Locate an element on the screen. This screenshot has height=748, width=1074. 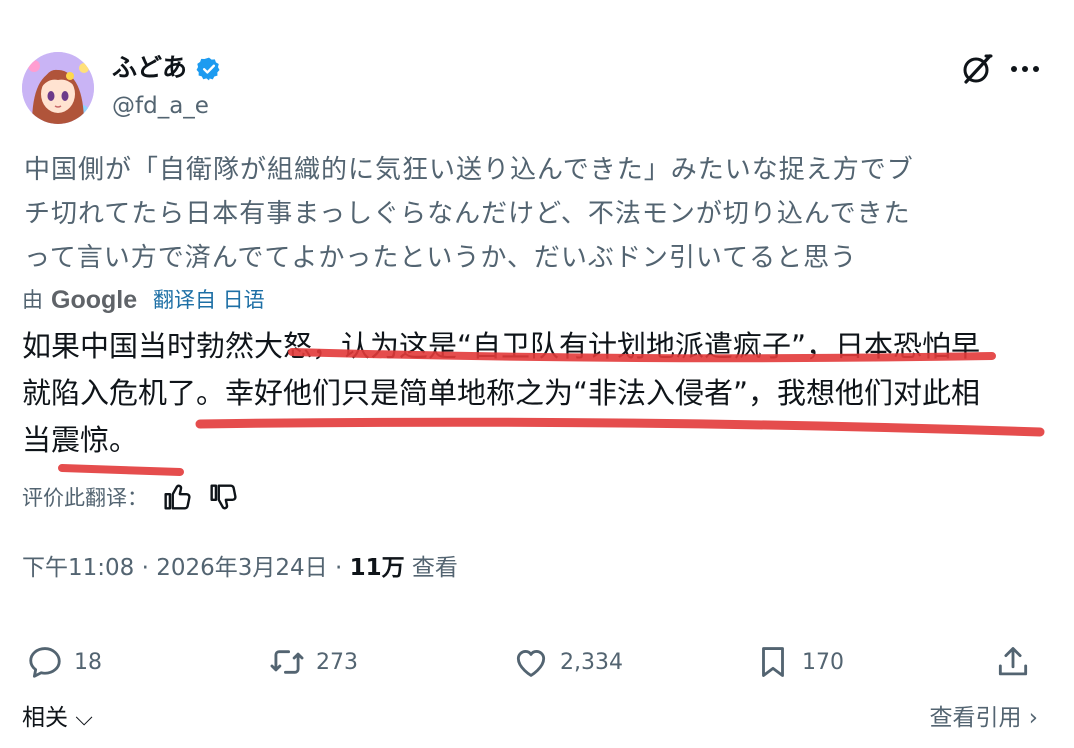
translated-line: 如果中国当时勃然大怒，认为这是“自卫队有计划地派遣疯子”，日本恐怕早 is located at coordinates (501, 346).